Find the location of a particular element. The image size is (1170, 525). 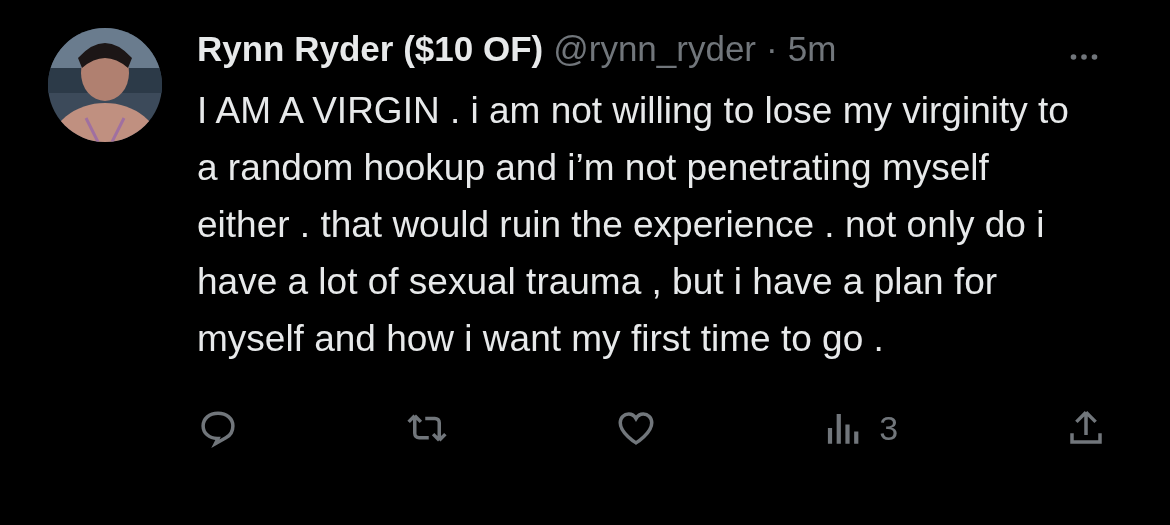

post-time: 5m is located at coordinates (812, 49).